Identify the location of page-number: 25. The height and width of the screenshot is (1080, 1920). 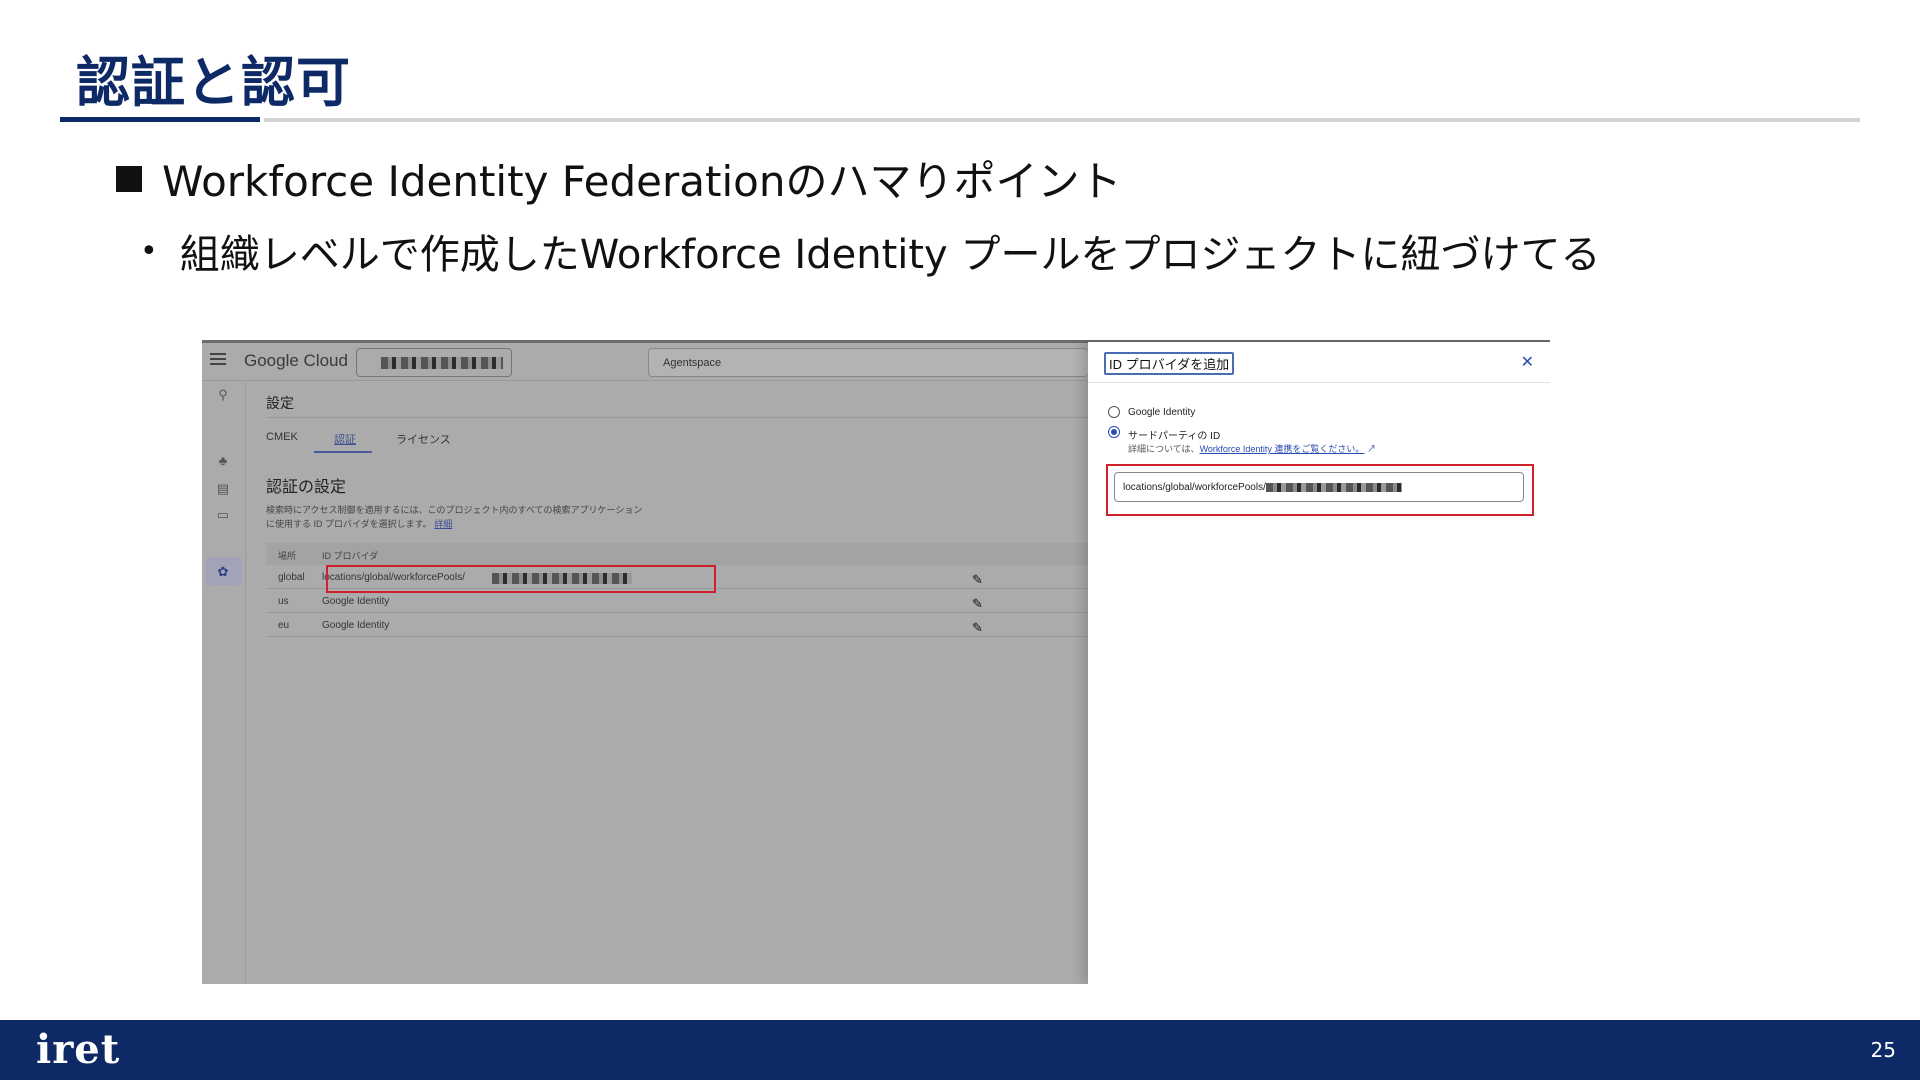
(1883, 1050).